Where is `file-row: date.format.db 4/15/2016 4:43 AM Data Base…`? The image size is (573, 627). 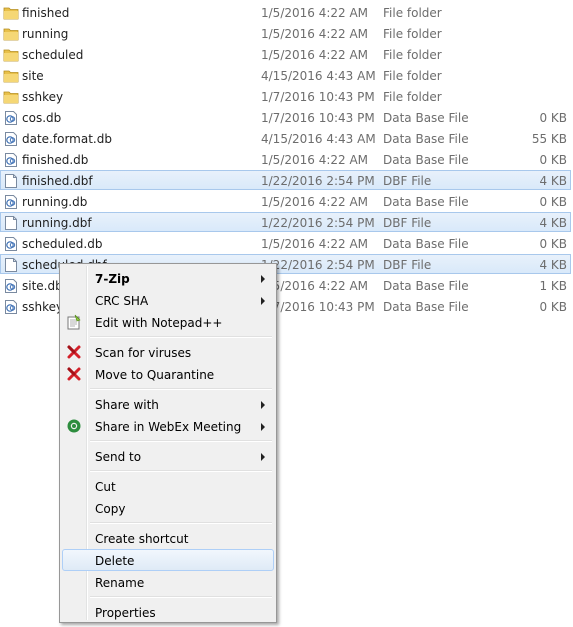
file-row: date.format.db 4/15/2016 4:43 AM Data Base… is located at coordinates (285, 138).